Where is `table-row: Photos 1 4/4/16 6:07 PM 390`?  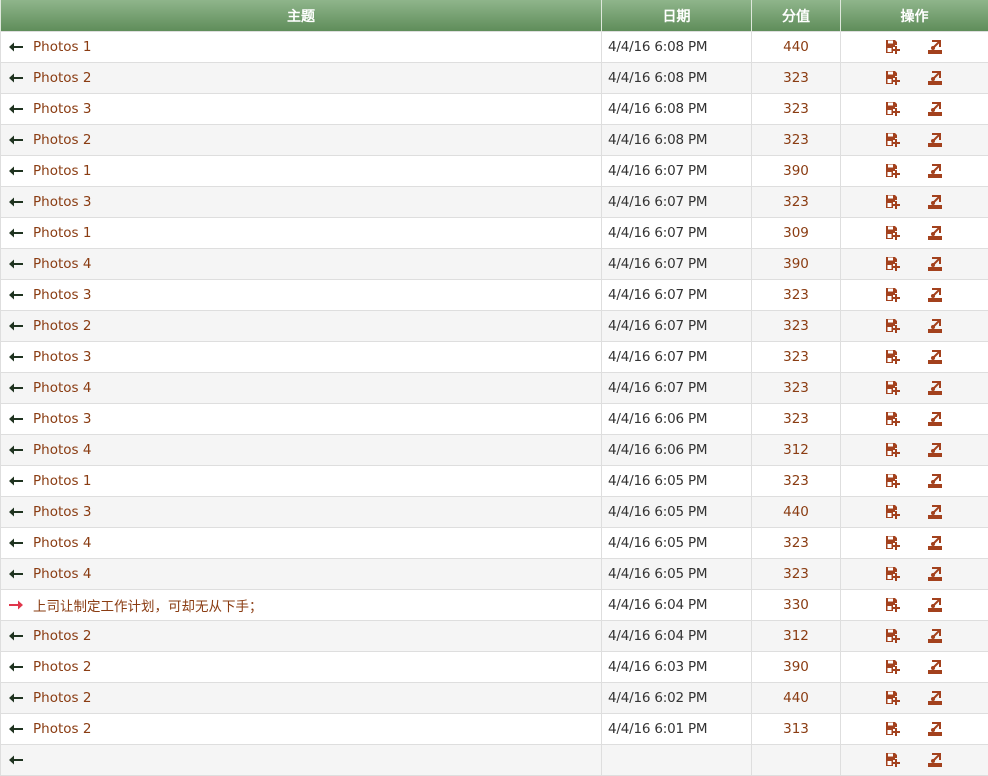 table-row: Photos 1 4/4/16 6:07 PM 390 is located at coordinates (494, 171).